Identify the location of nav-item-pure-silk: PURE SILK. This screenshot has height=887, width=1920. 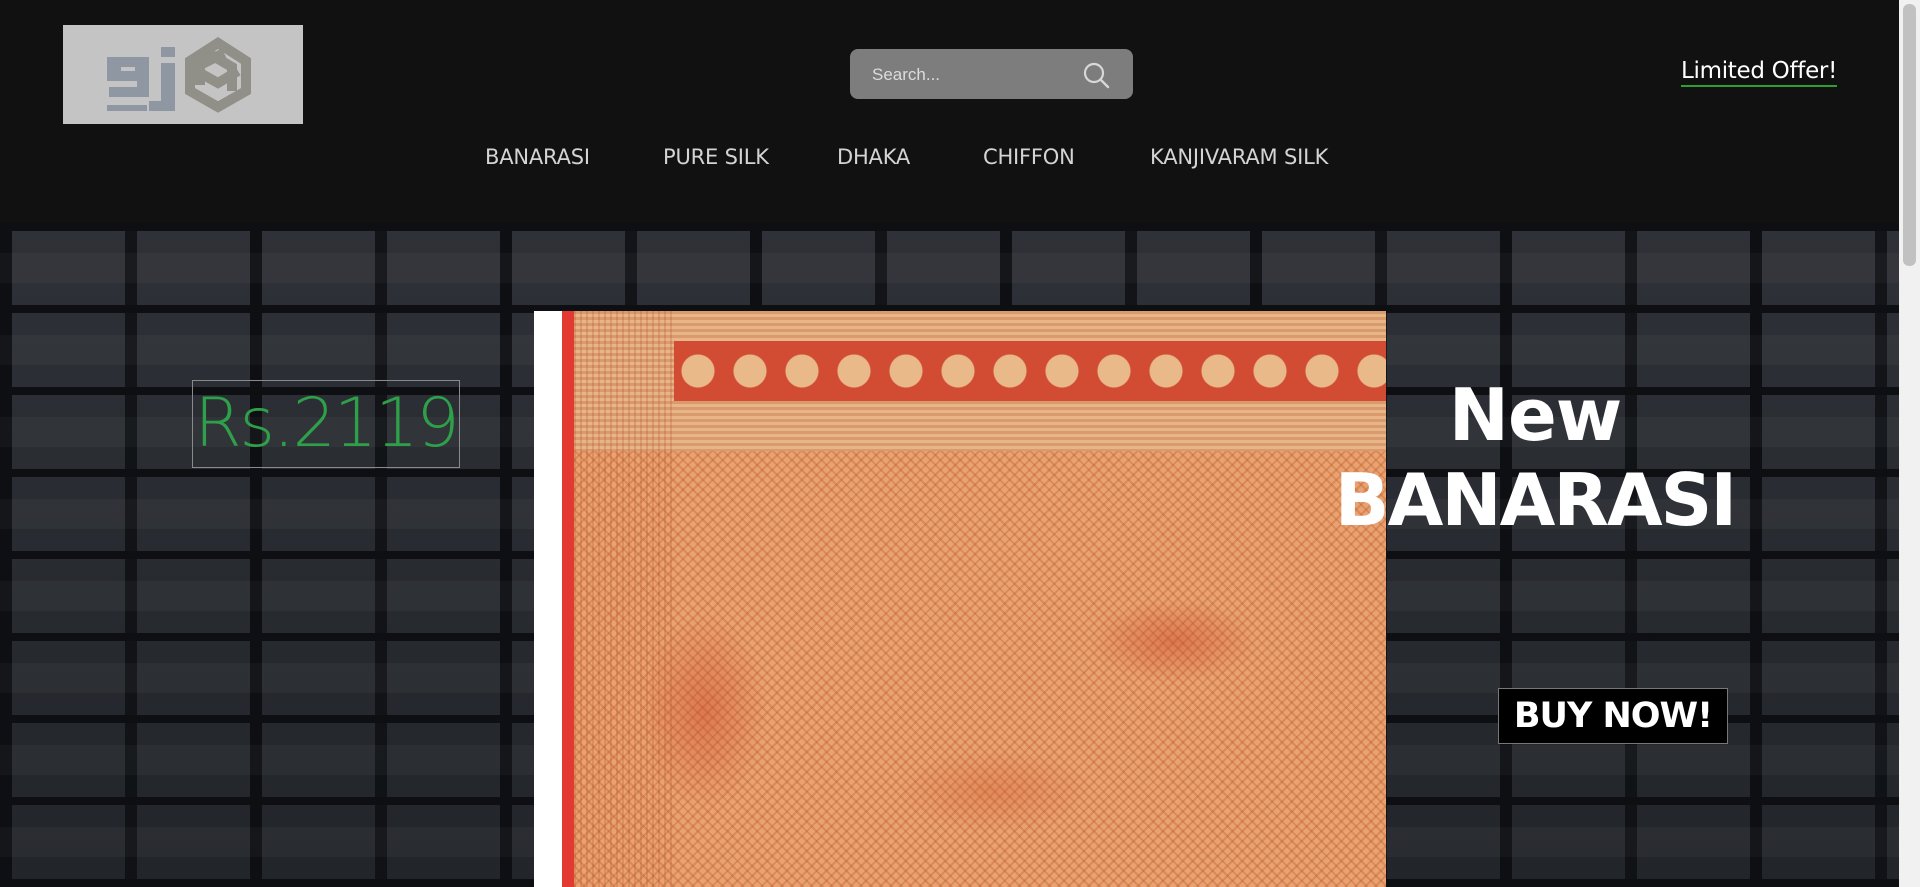
(716, 157).